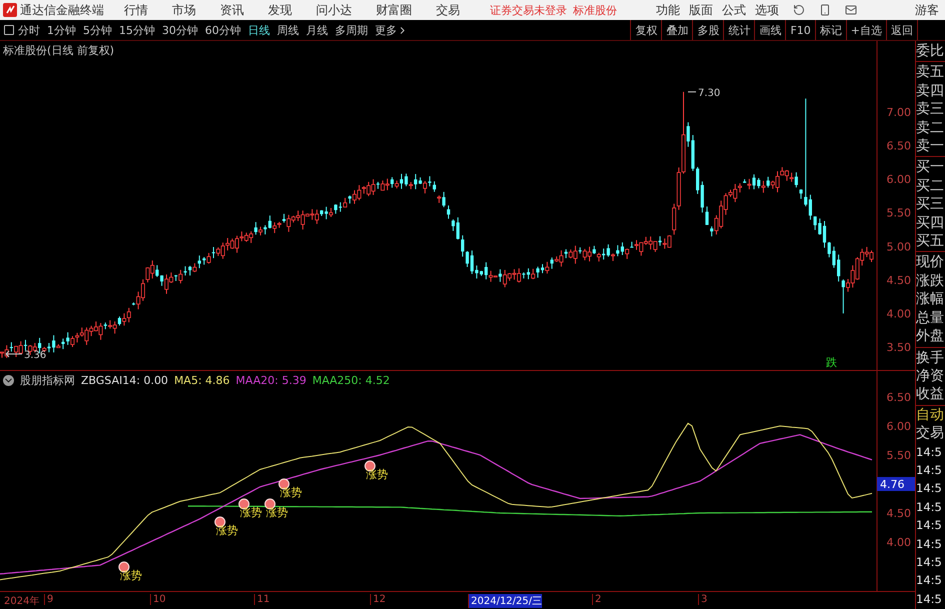  Describe the element at coordinates (898, 347) in the screenshot. I see `price-axis-label: 3.50` at that location.